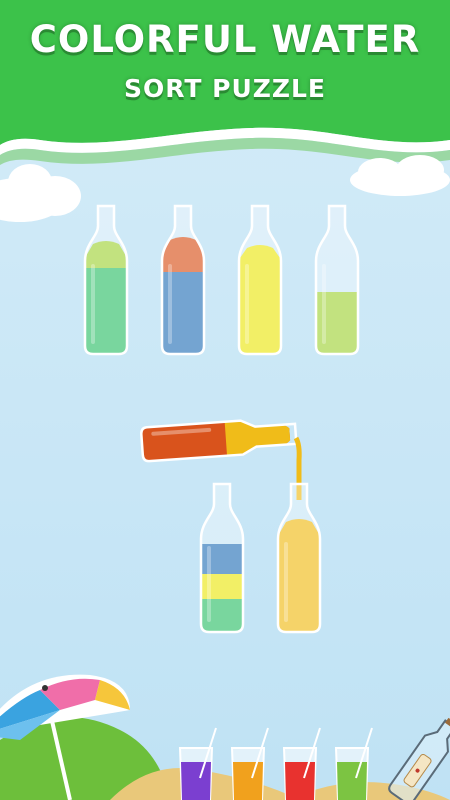 The height and width of the screenshot is (800, 450). I want to click on message-bottle-icon, so click(419, 758).